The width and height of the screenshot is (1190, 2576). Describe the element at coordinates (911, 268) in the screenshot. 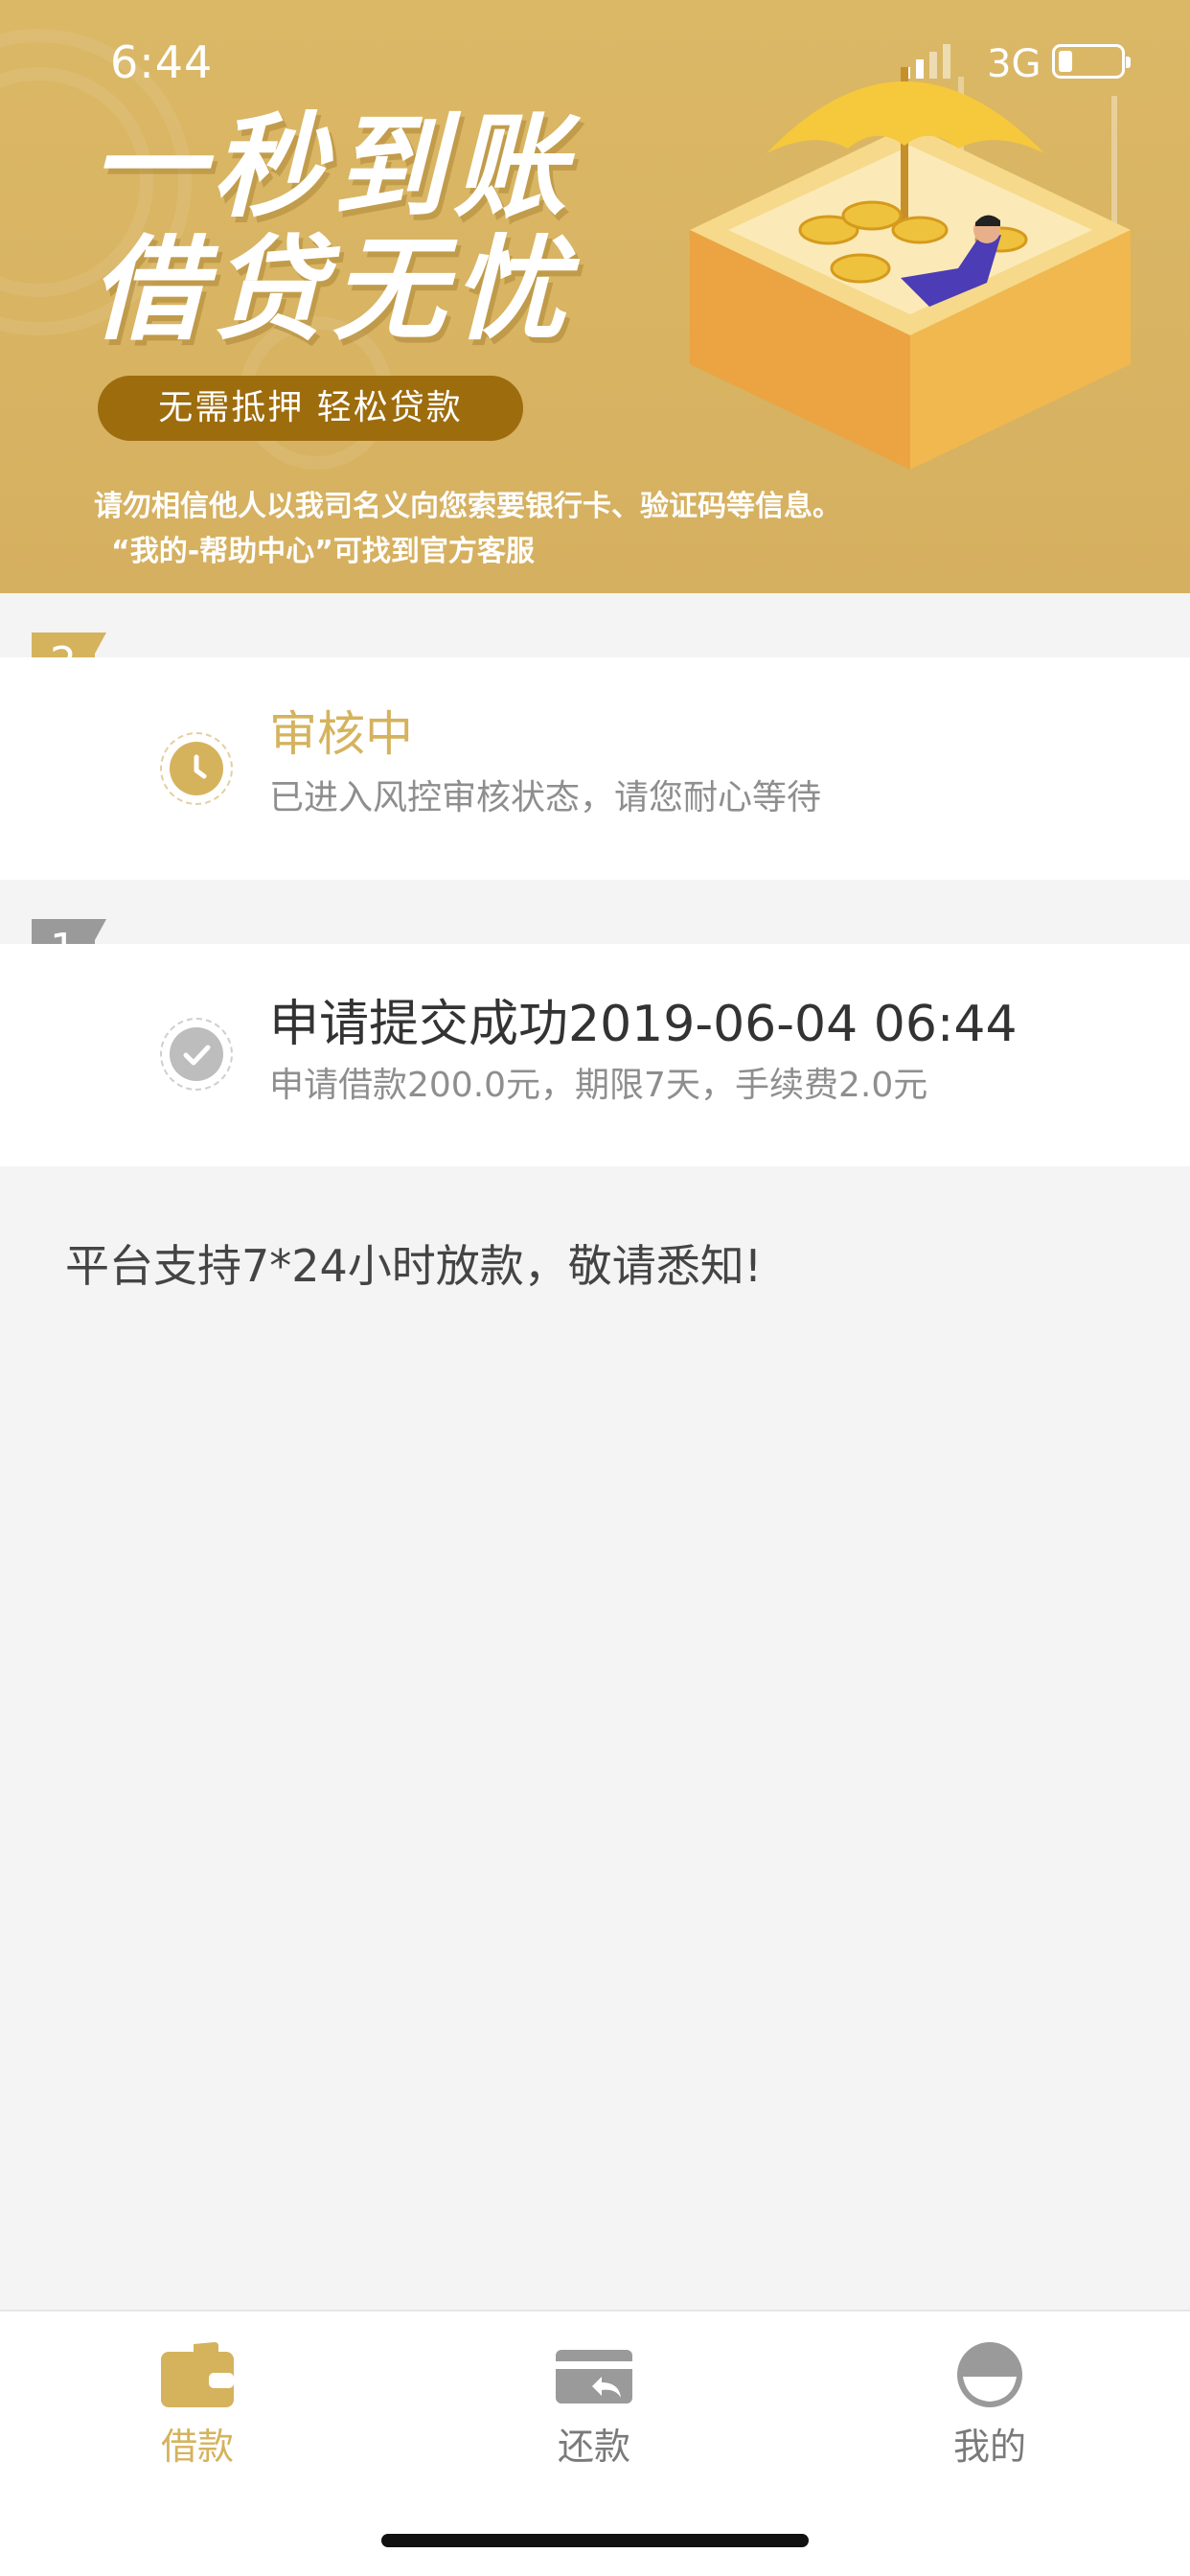

I see `umbrella-coins-illustration` at that location.